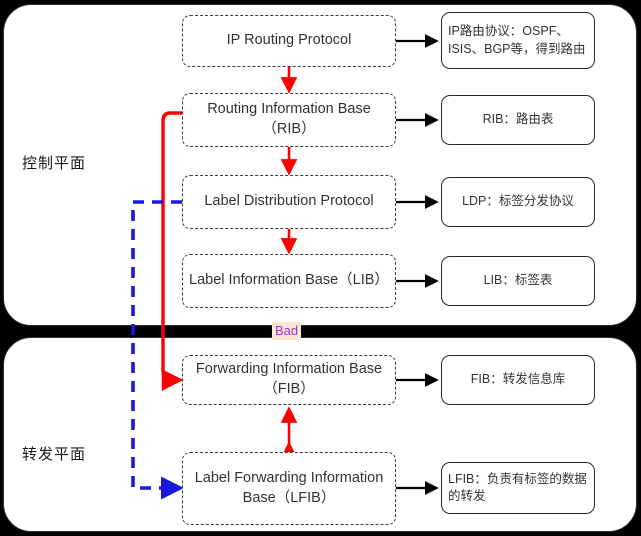 The height and width of the screenshot is (536, 641). I want to click on note-lfib: LFIB：负责有标签的数据的转发, so click(518, 488).